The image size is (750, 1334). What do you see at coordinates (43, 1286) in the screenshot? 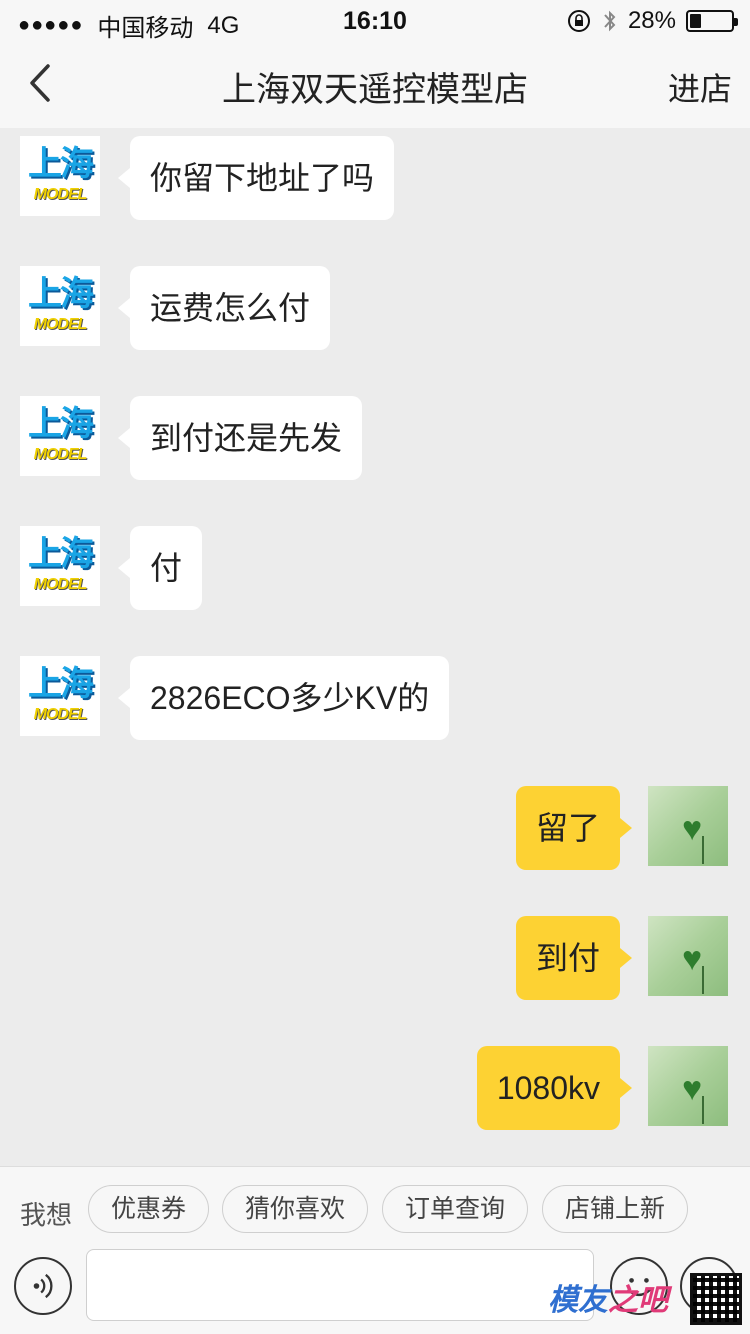
I see `voice-icon` at bounding box center [43, 1286].